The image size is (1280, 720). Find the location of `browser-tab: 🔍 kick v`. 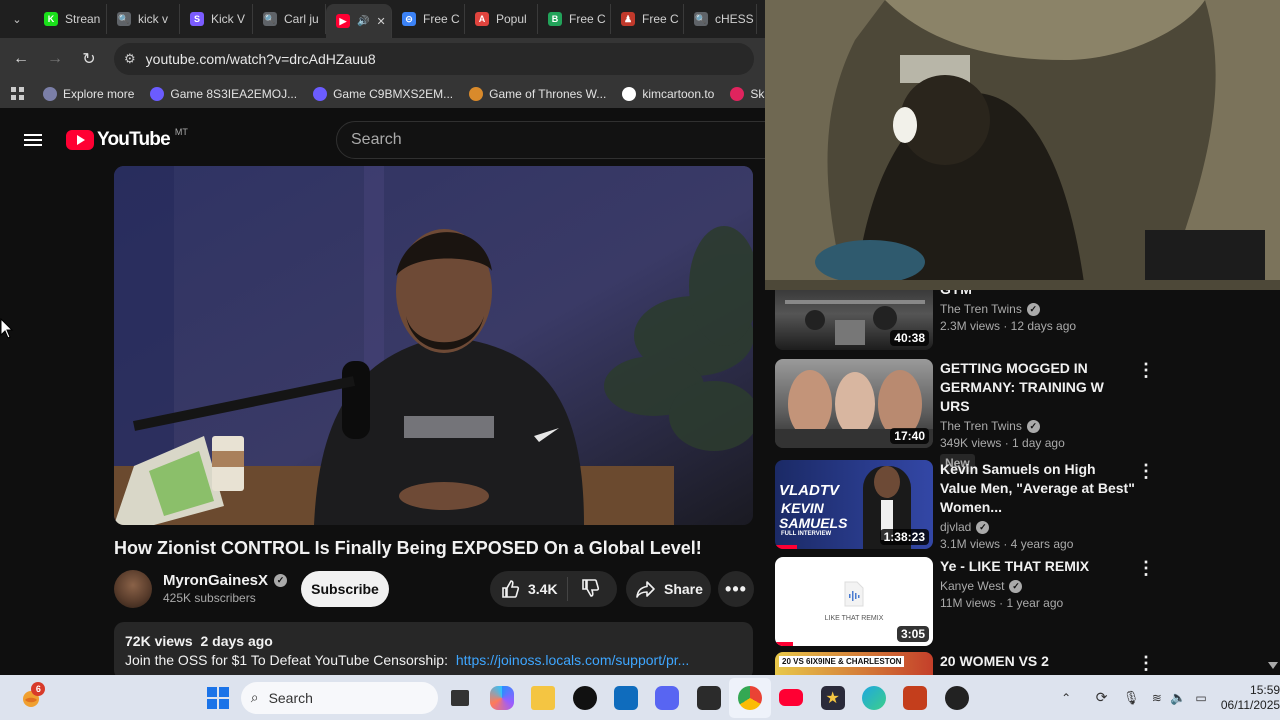

browser-tab: 🔍 kick v is located at coordinates (143, 19).